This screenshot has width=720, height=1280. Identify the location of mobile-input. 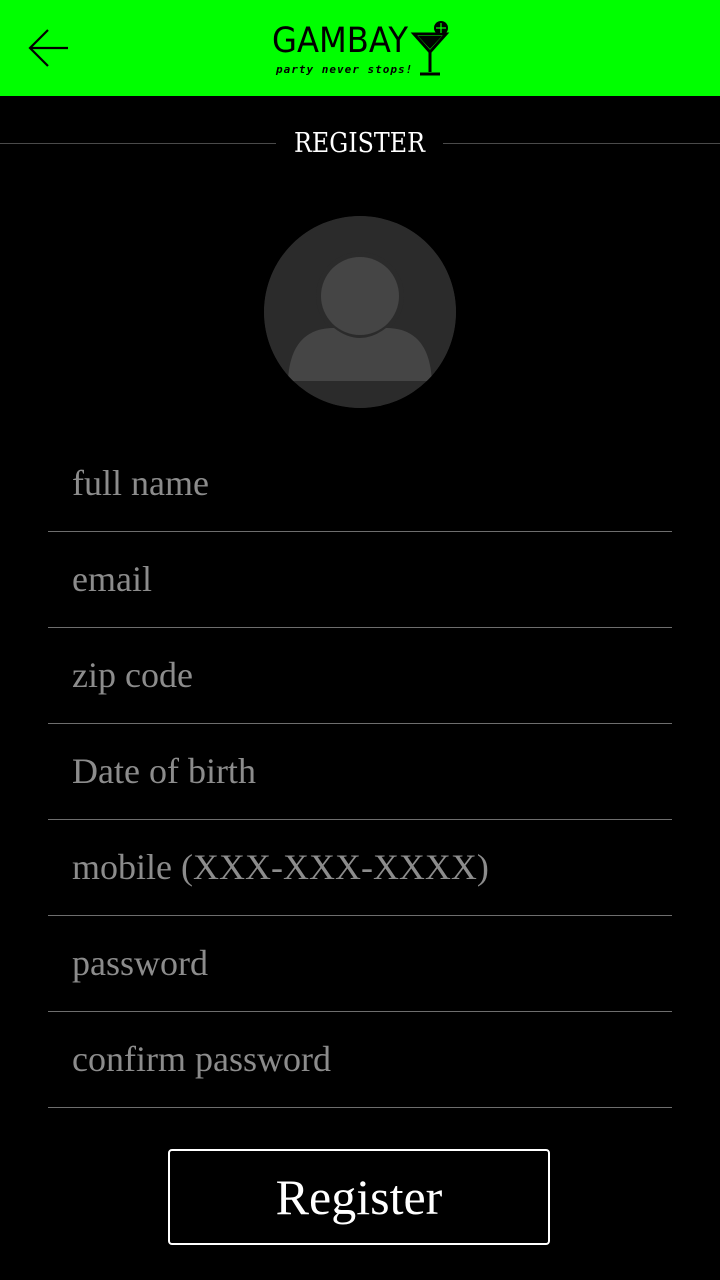
(360, 867).